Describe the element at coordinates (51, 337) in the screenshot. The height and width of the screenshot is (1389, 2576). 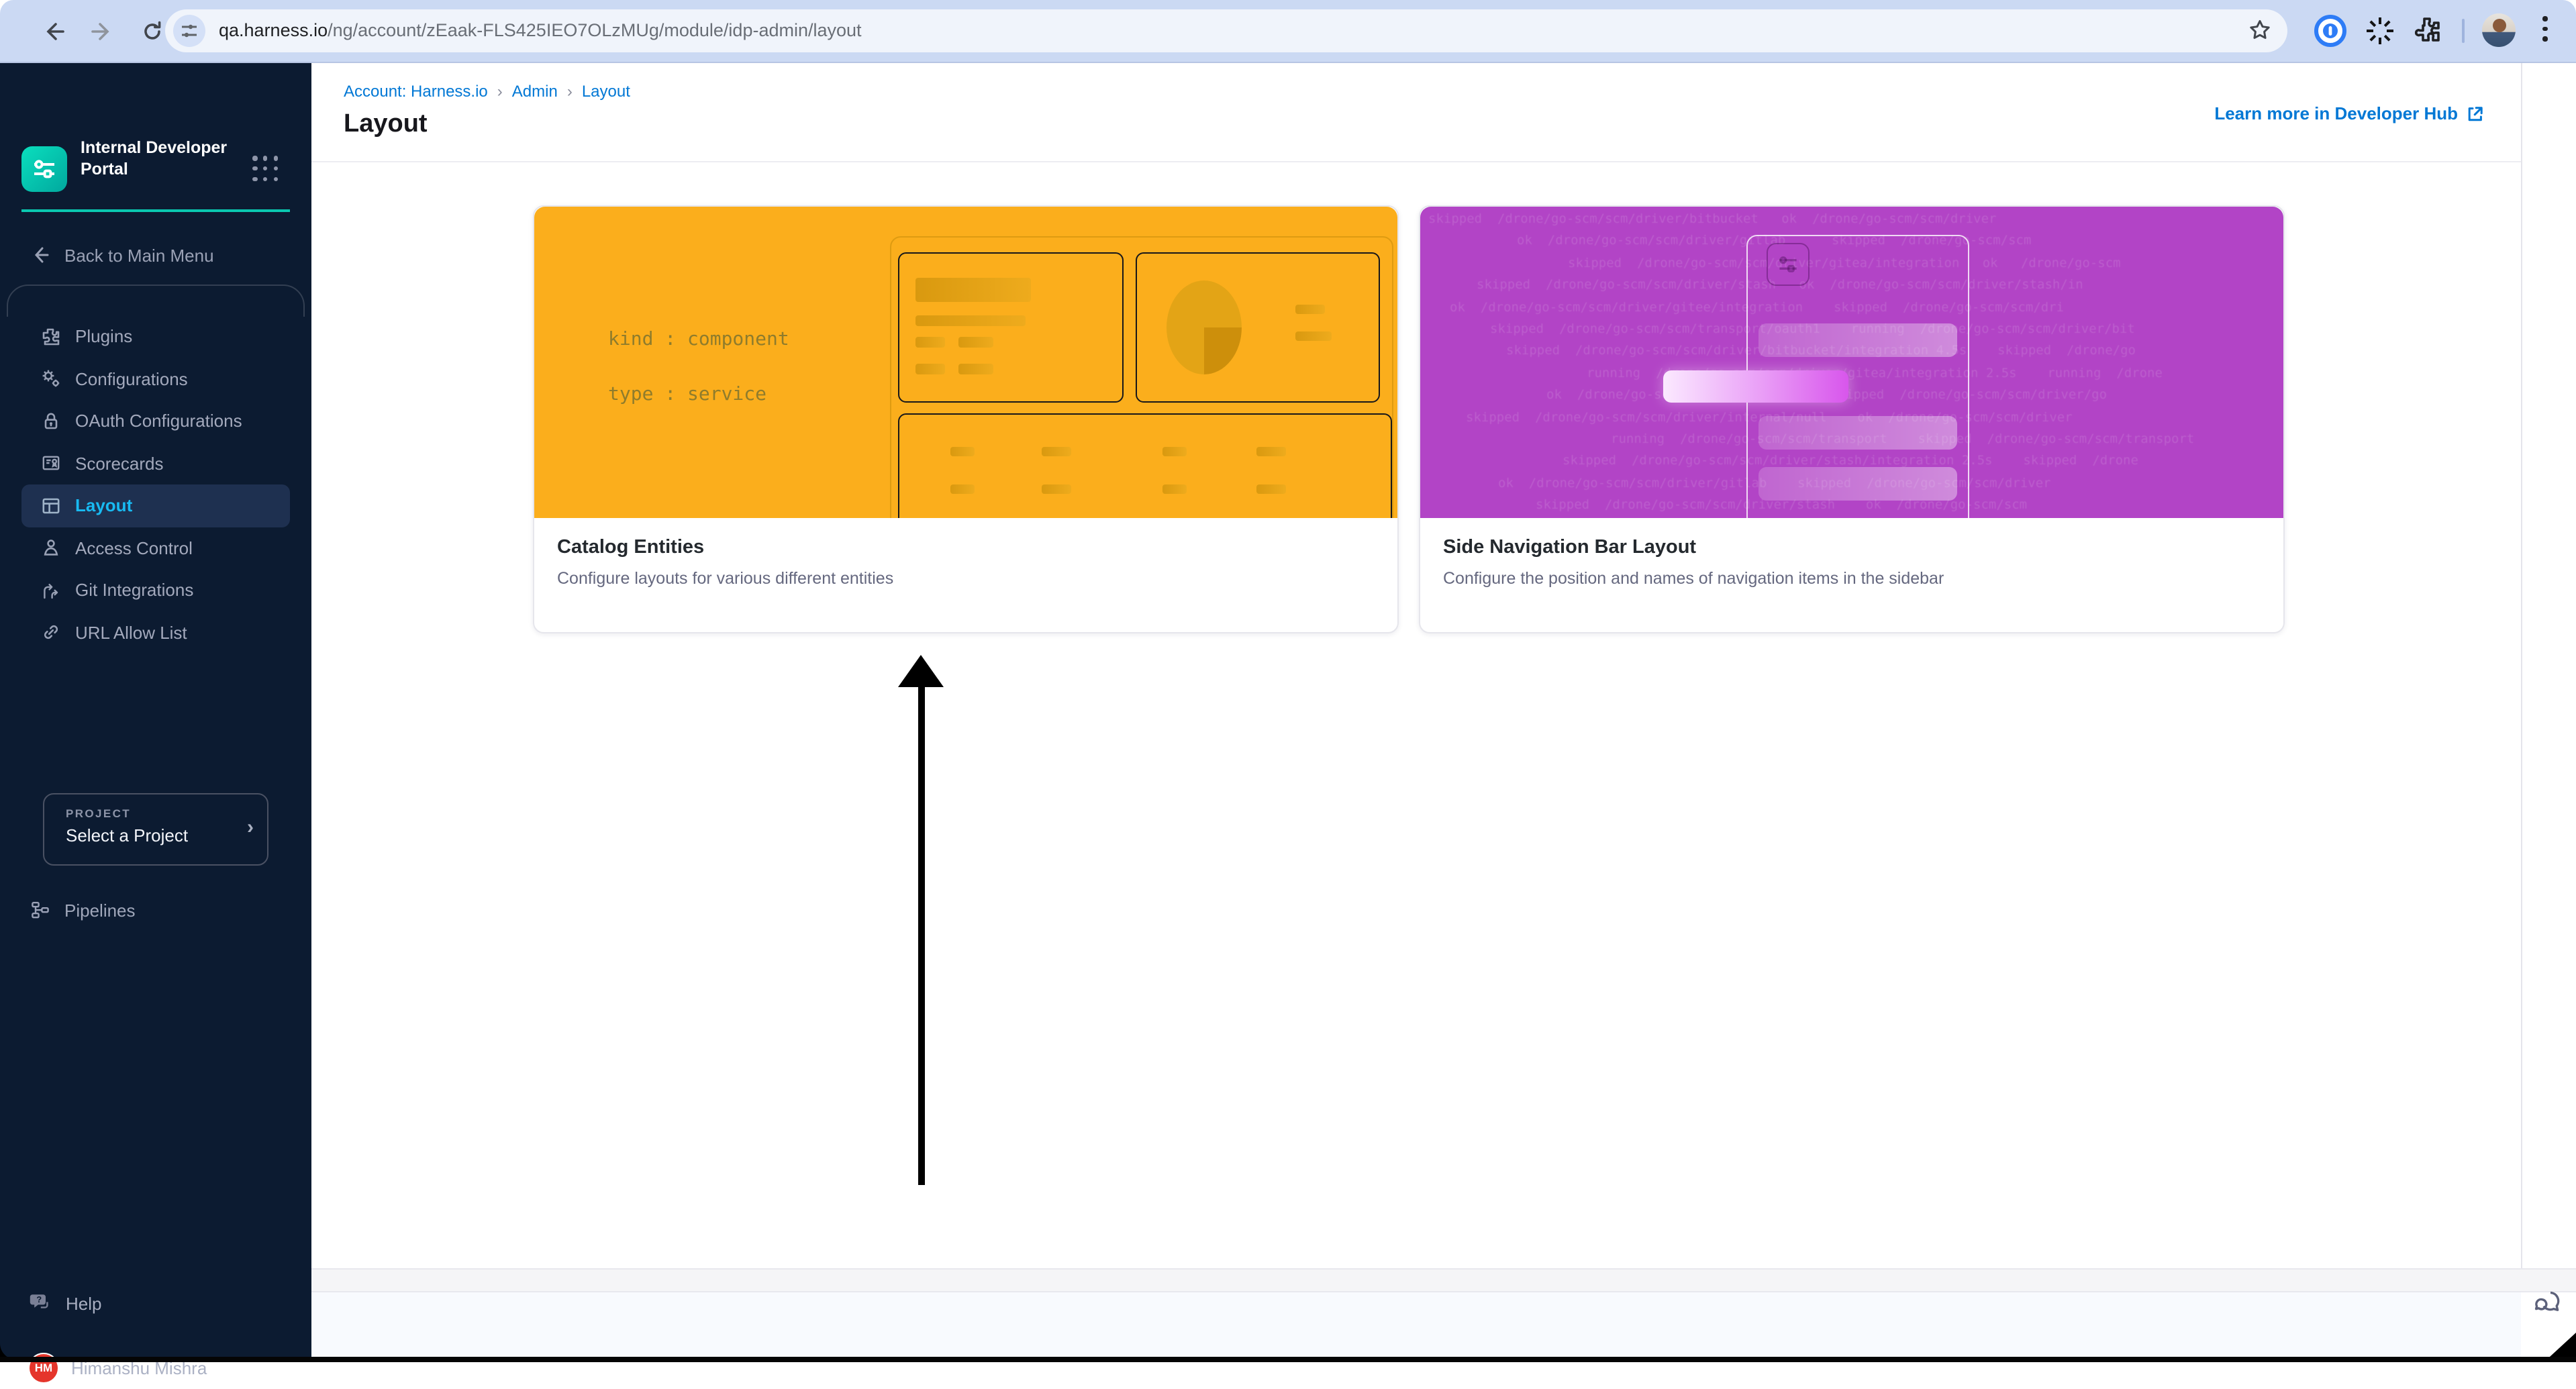
I see `puzzle-icon` at that location.